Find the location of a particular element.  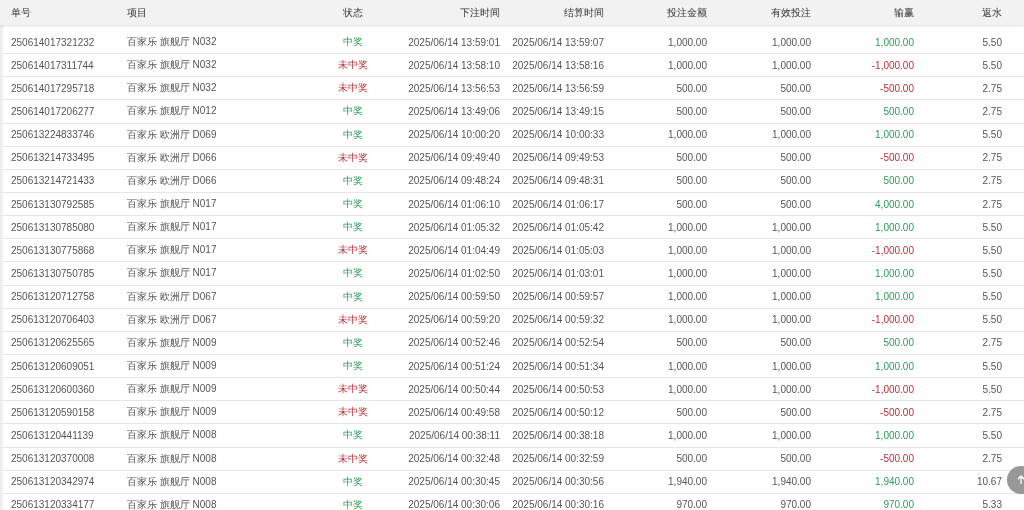

table-cell-text: 1,940.00 is located at coordinates (894, 482).